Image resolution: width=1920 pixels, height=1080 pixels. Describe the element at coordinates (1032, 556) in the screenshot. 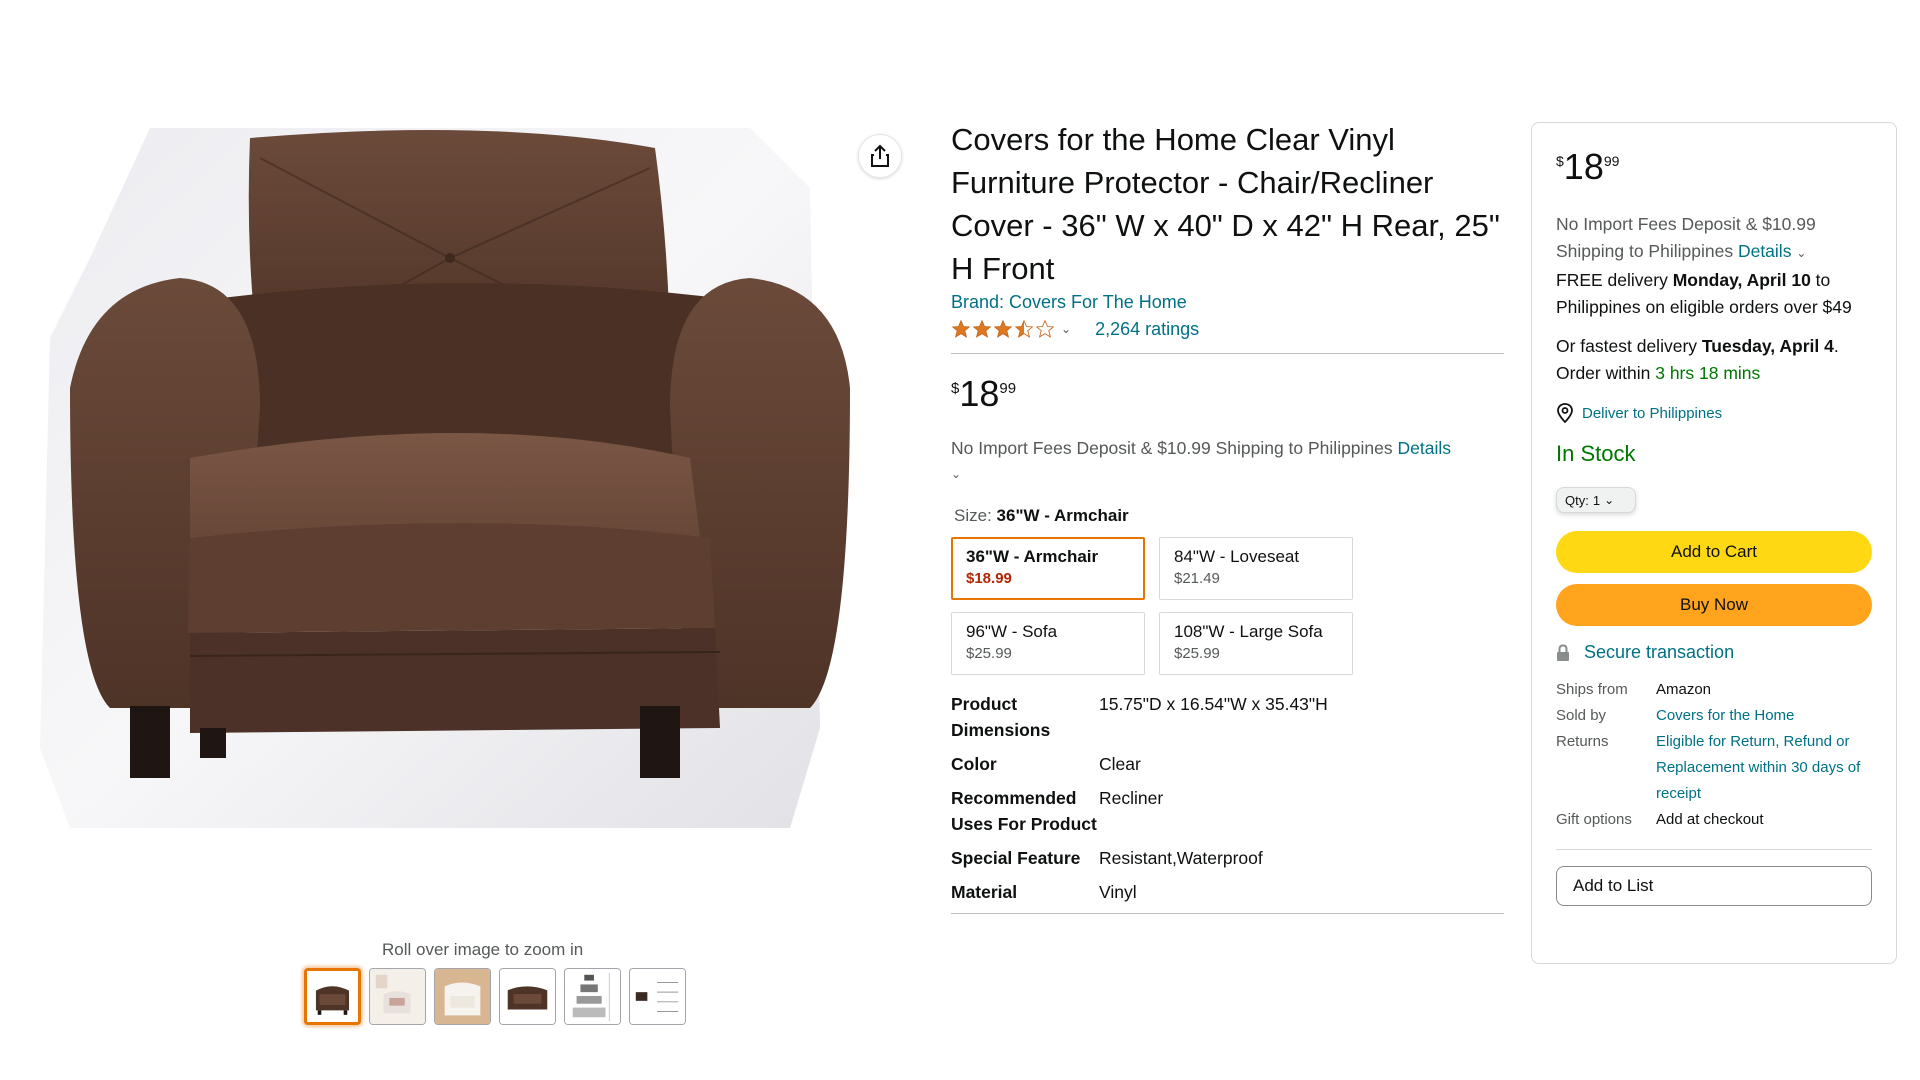

I see `variant-name: 36"W - Armchair` at that location.